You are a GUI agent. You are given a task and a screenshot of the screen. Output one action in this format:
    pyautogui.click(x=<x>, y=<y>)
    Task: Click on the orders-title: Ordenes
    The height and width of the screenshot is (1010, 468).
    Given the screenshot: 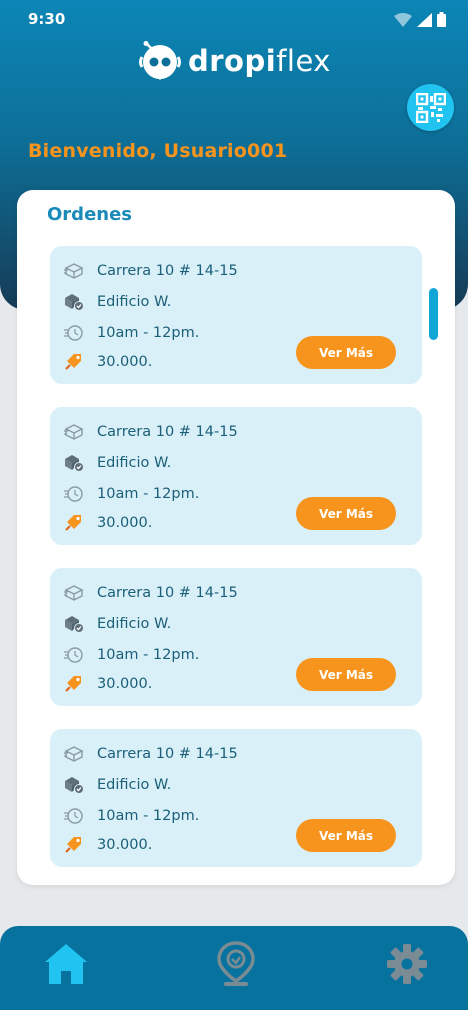 What is the action you would take?
    pyautogui.click(x=90, y=214)
    